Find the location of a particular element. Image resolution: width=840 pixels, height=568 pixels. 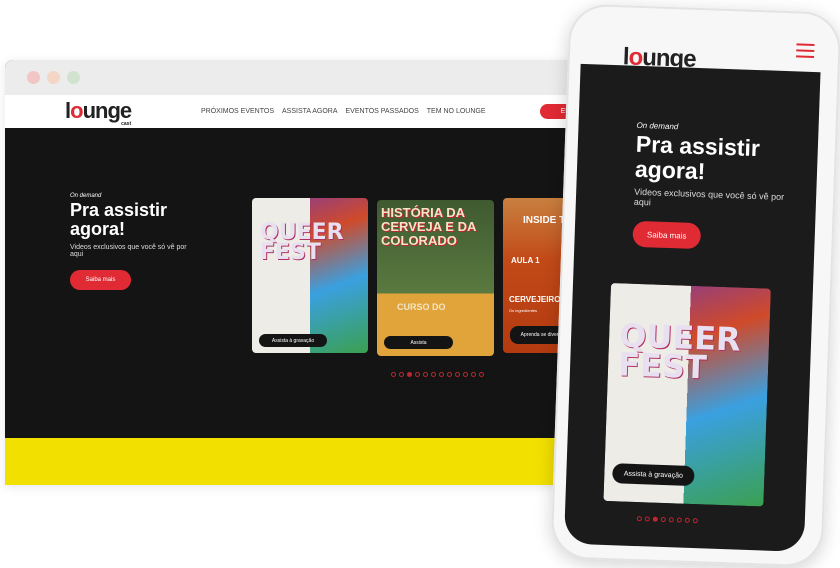

card-lesson: AULA 1 is located at coordinates (525, 260).